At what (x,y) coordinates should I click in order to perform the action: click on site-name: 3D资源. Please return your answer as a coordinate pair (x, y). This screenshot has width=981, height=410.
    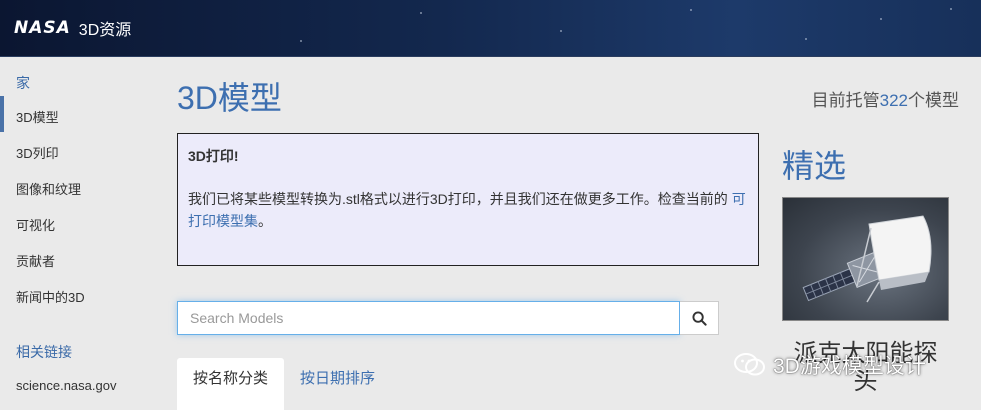
    Looking at the image, I should click on (105, 28).